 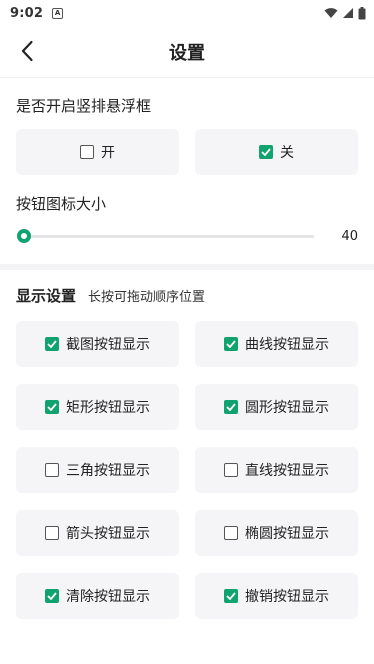 I want to click on section-divider, so click(x=187, y=267).